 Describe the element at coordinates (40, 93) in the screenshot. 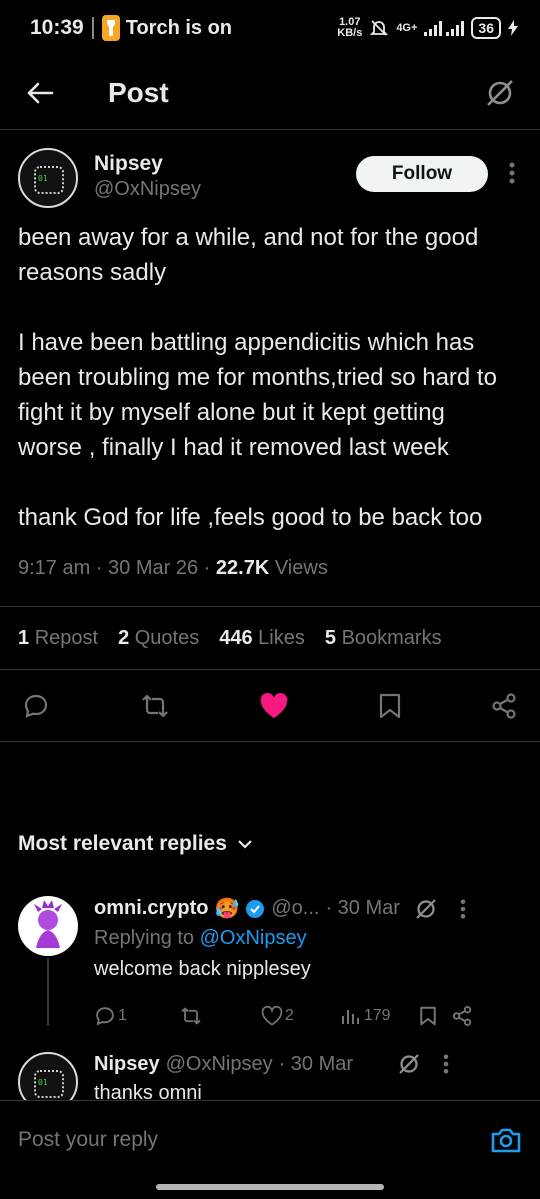

I see `back-arrow-icon` at that location.